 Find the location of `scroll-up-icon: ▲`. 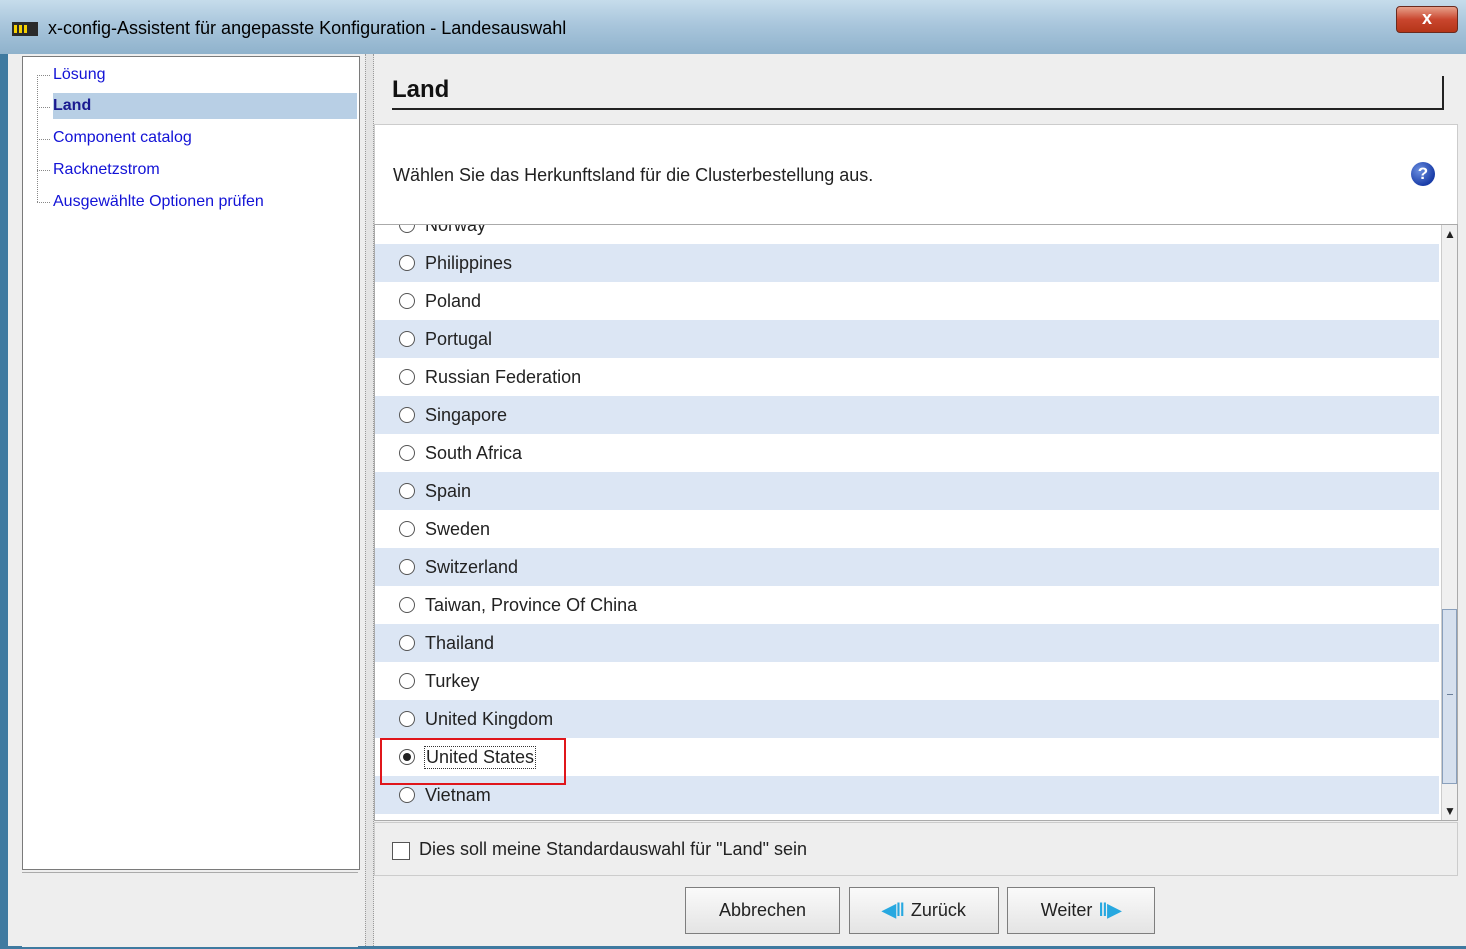

scroll-up-icon: ▲ is located at coordinates (1449, 234).